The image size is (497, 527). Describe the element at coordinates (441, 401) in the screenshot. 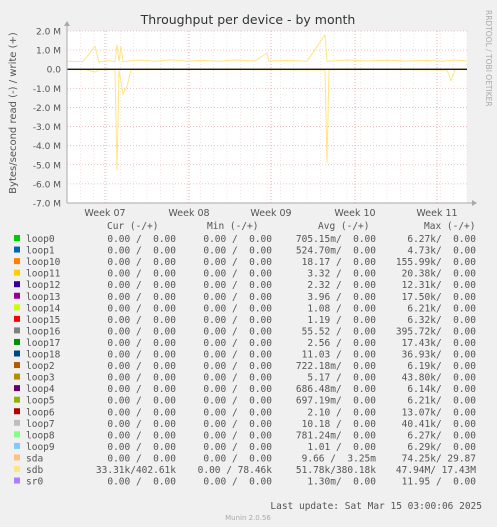

I see `legend-max: 6.21k/ 0.00` at that location.